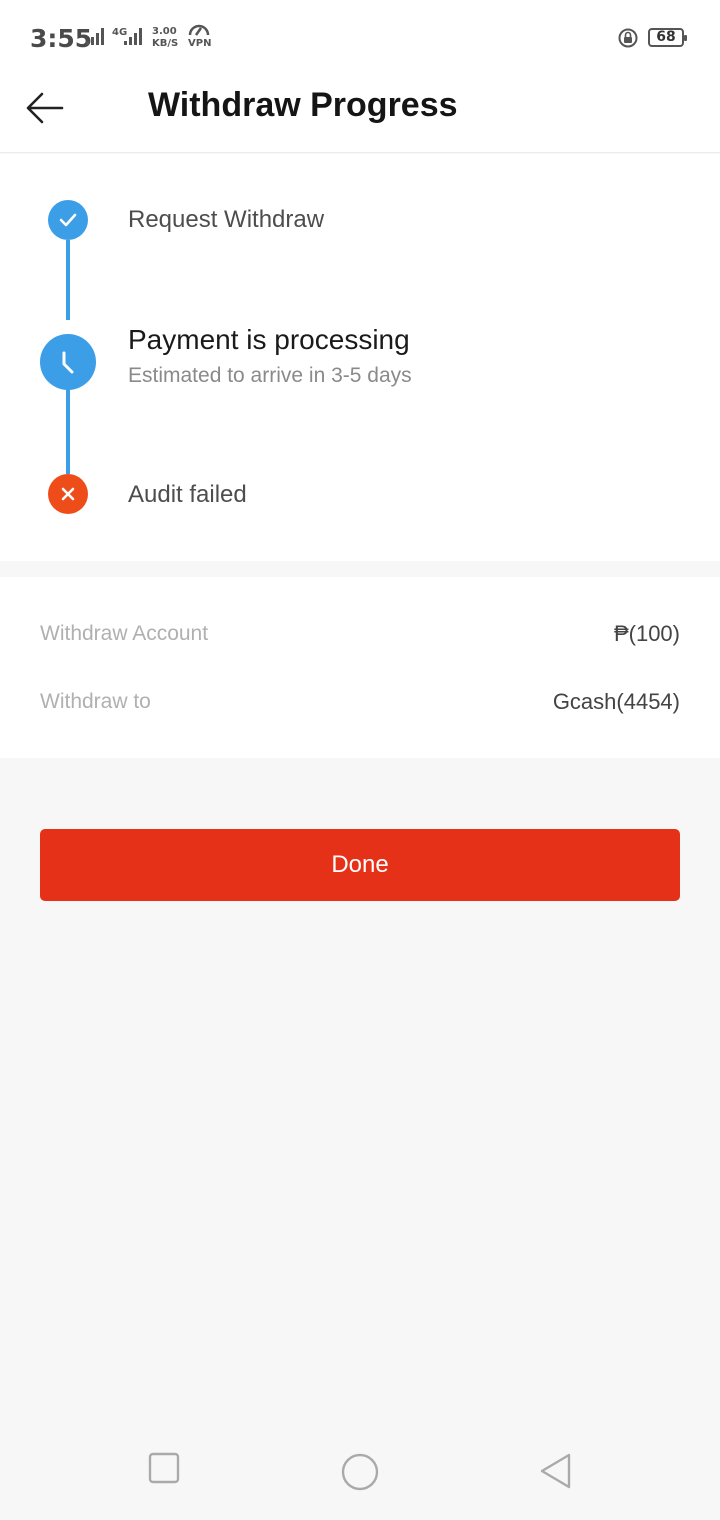 Image resolution: width=720 pixels, height=1520 pixels. I want to click on step-current-indicator, so click(68, 362).